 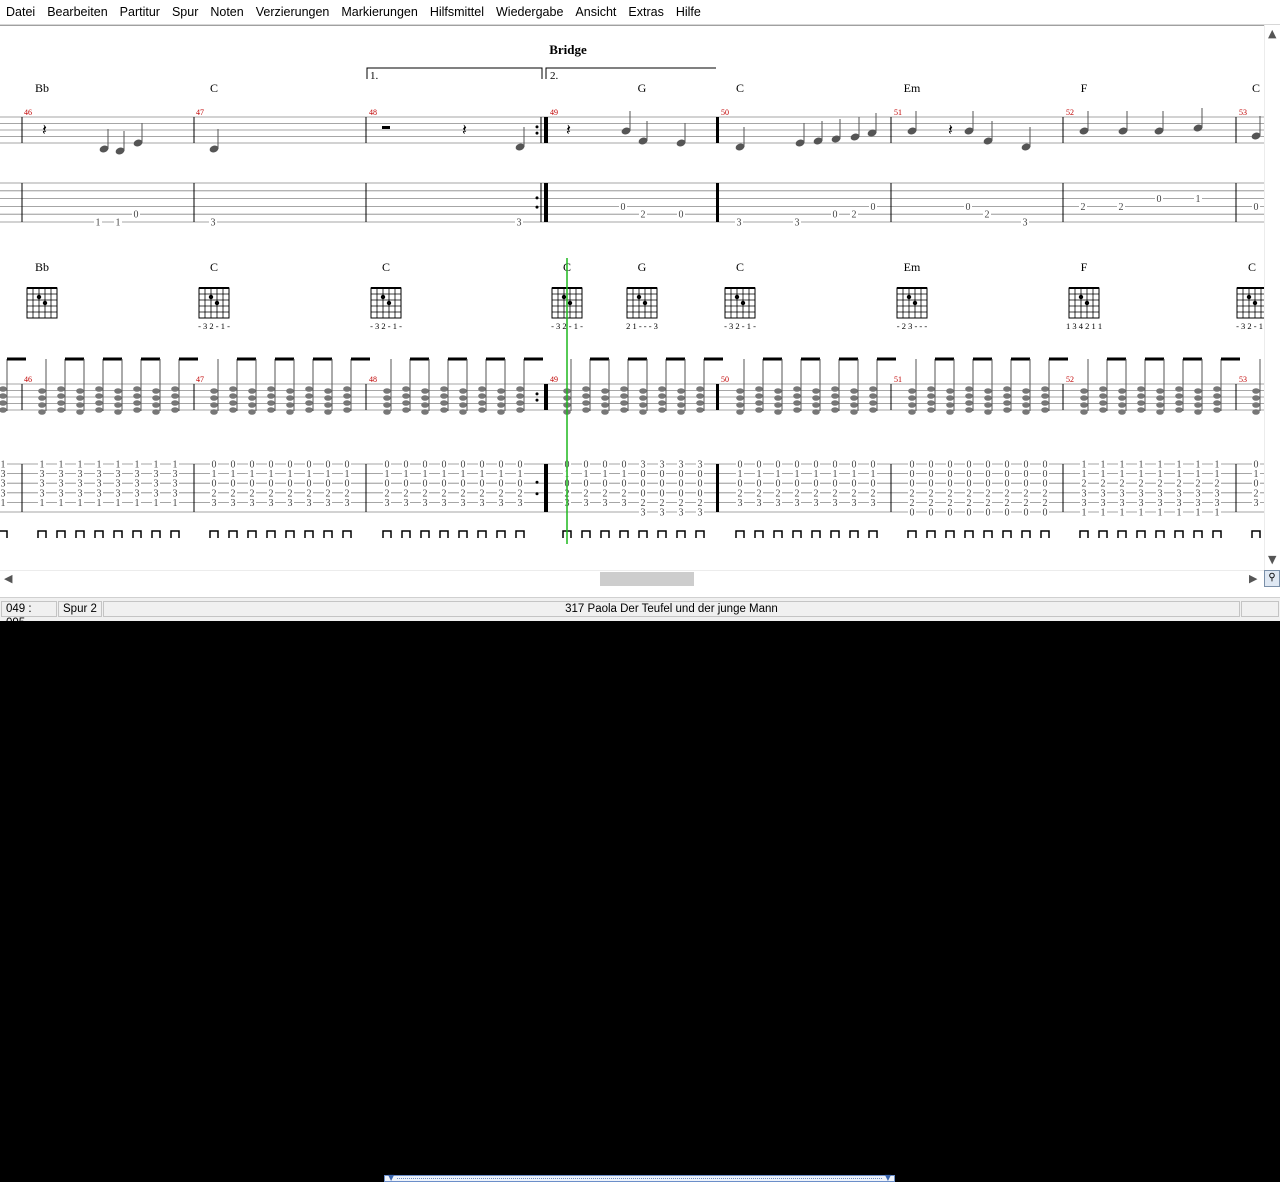 I want to click on chord-name: C, so click(x=1256, y=88).